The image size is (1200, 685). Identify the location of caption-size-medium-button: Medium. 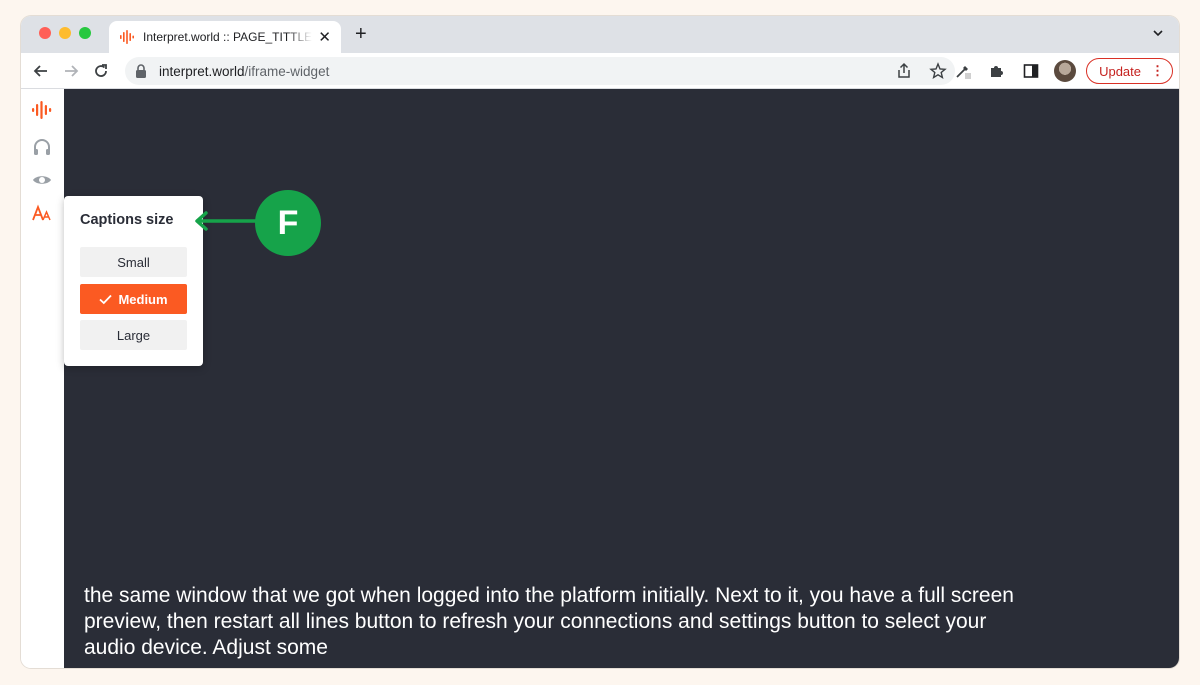
(133, 299).